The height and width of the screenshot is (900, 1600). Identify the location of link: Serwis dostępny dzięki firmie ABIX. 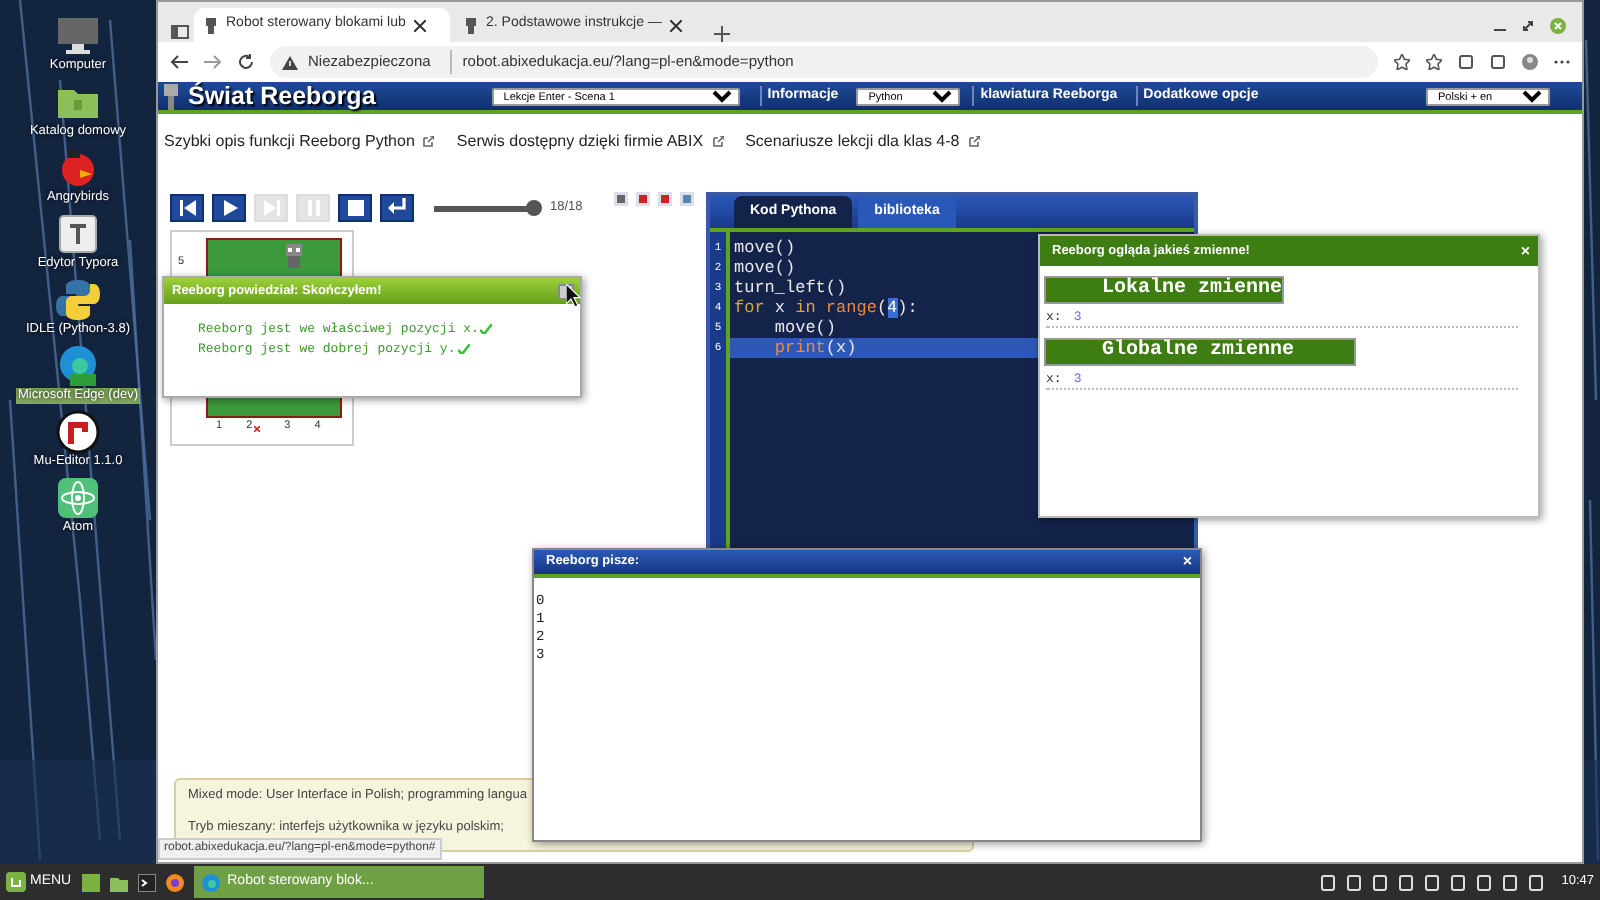
(580, 142).